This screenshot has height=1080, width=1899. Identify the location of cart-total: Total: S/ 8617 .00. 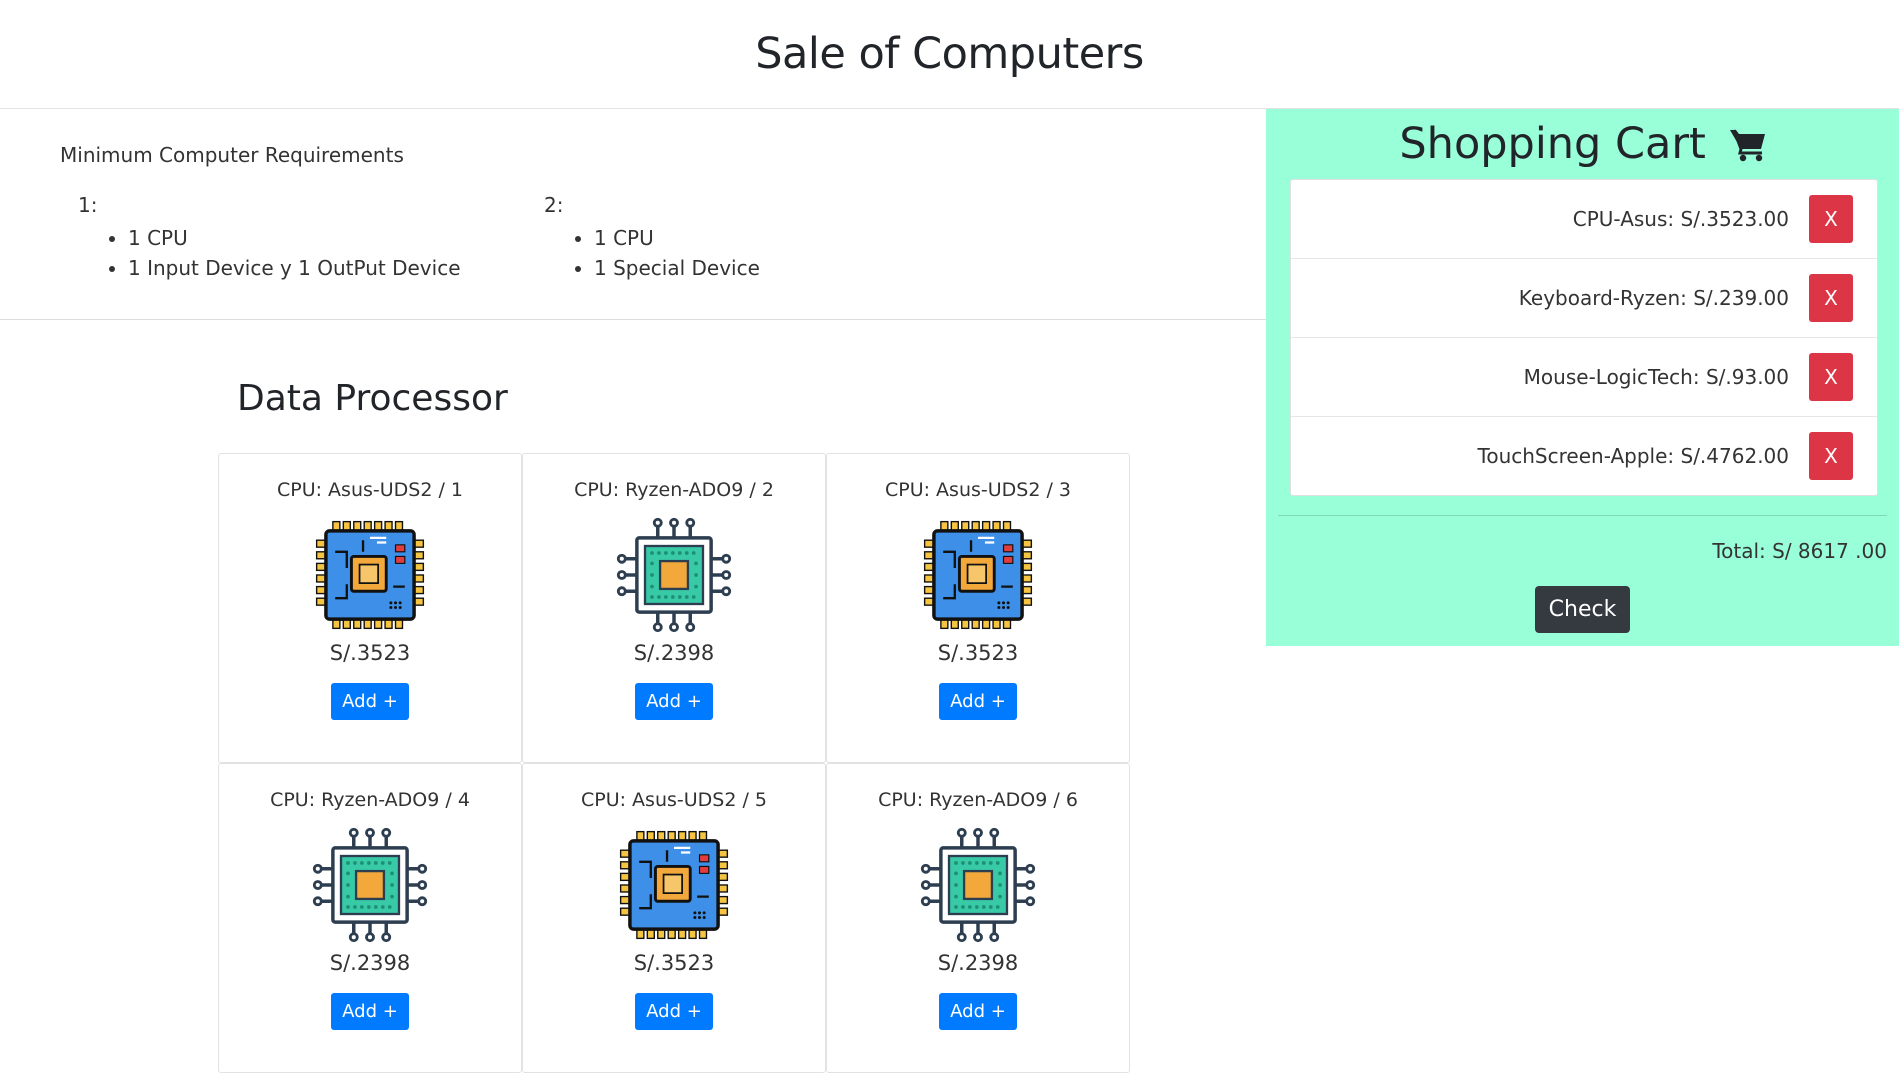
(1799, 551).